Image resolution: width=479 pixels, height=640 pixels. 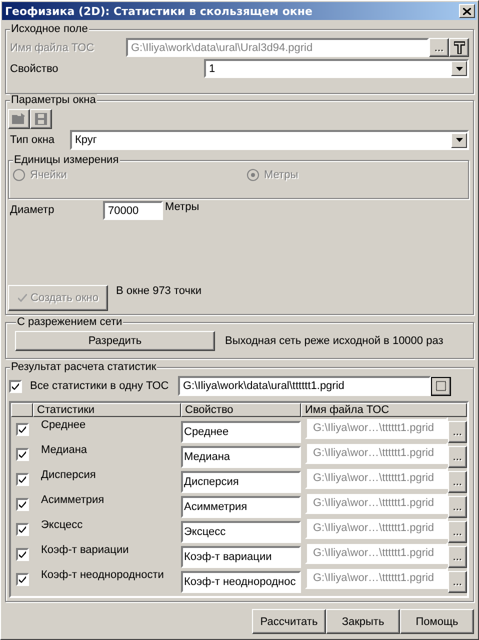 What do you see at coordinates (289, 621) in the screenshot?
I see `dialog-button: Рассчитать` at bounding box center [289, 621].